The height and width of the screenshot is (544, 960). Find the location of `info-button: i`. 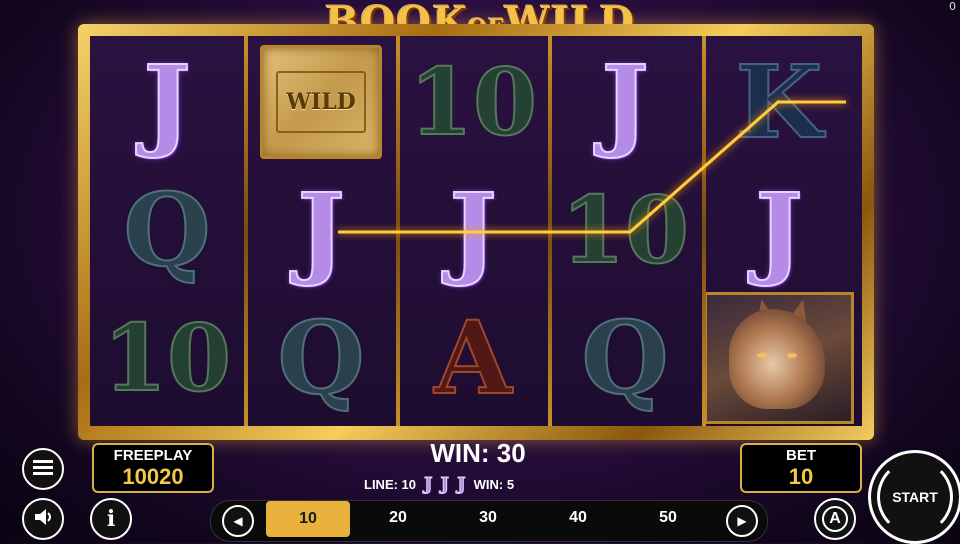

info-button: i is located at coordinates (111, 519).